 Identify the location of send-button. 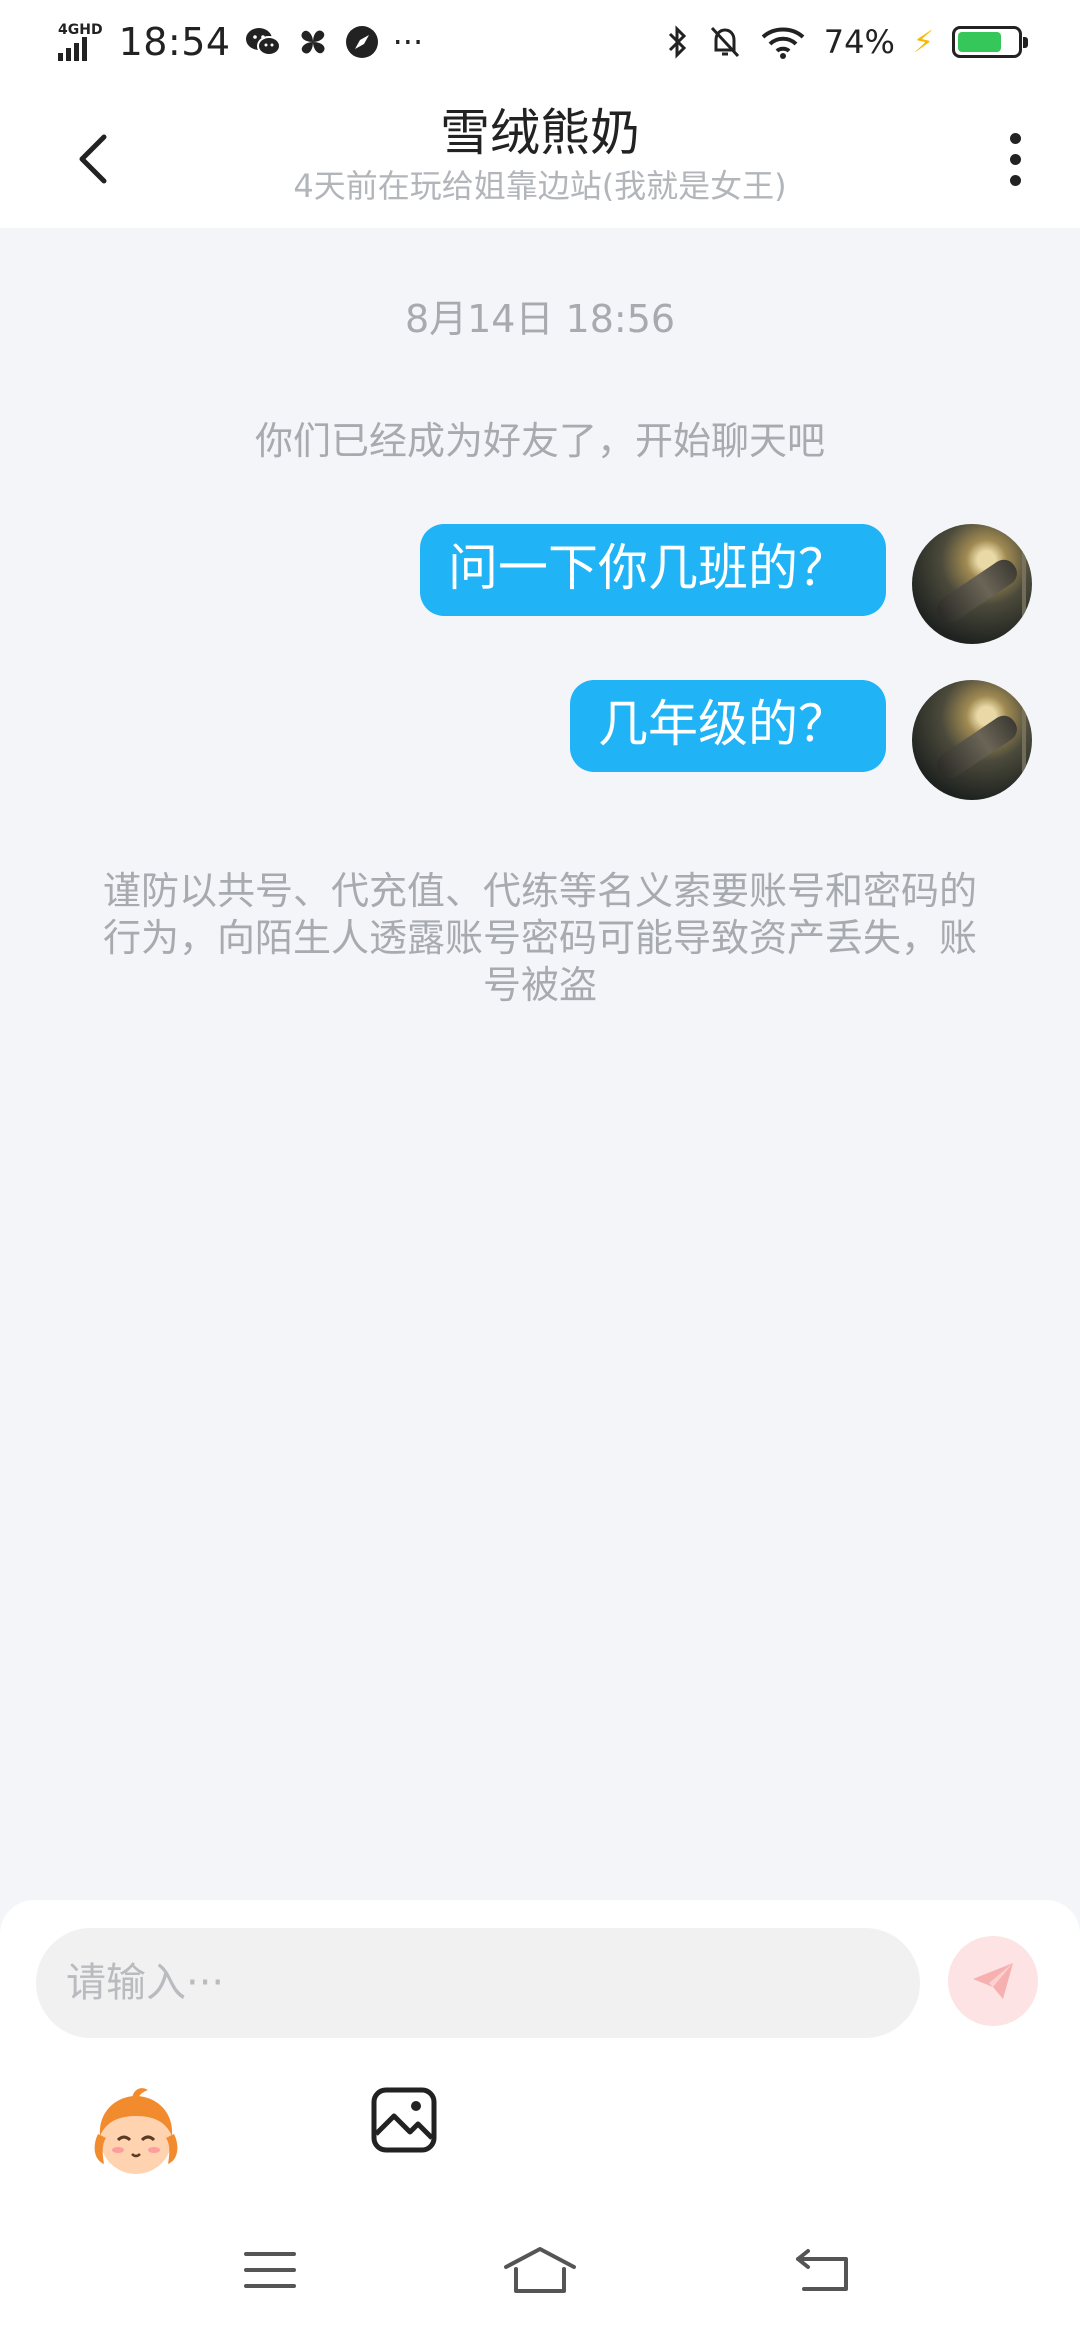
(993, 1981).